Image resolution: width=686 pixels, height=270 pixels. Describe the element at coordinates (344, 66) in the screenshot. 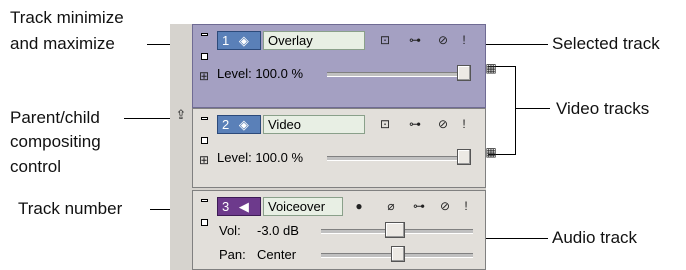

I see `track-overlay: ⊞ 1 ◈ Overlay ⊡ ⊶ ⊘ ! Level: 100.0 % ▦` at that location.